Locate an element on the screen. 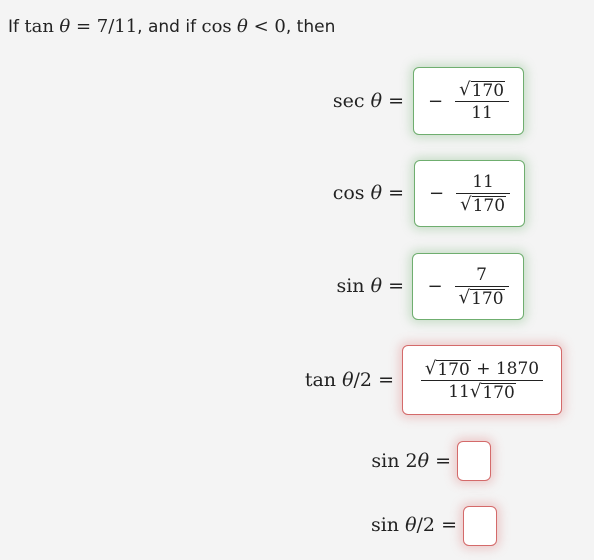 The image size is (594, 560). label-func: tan is located at coordinates (323, 380).